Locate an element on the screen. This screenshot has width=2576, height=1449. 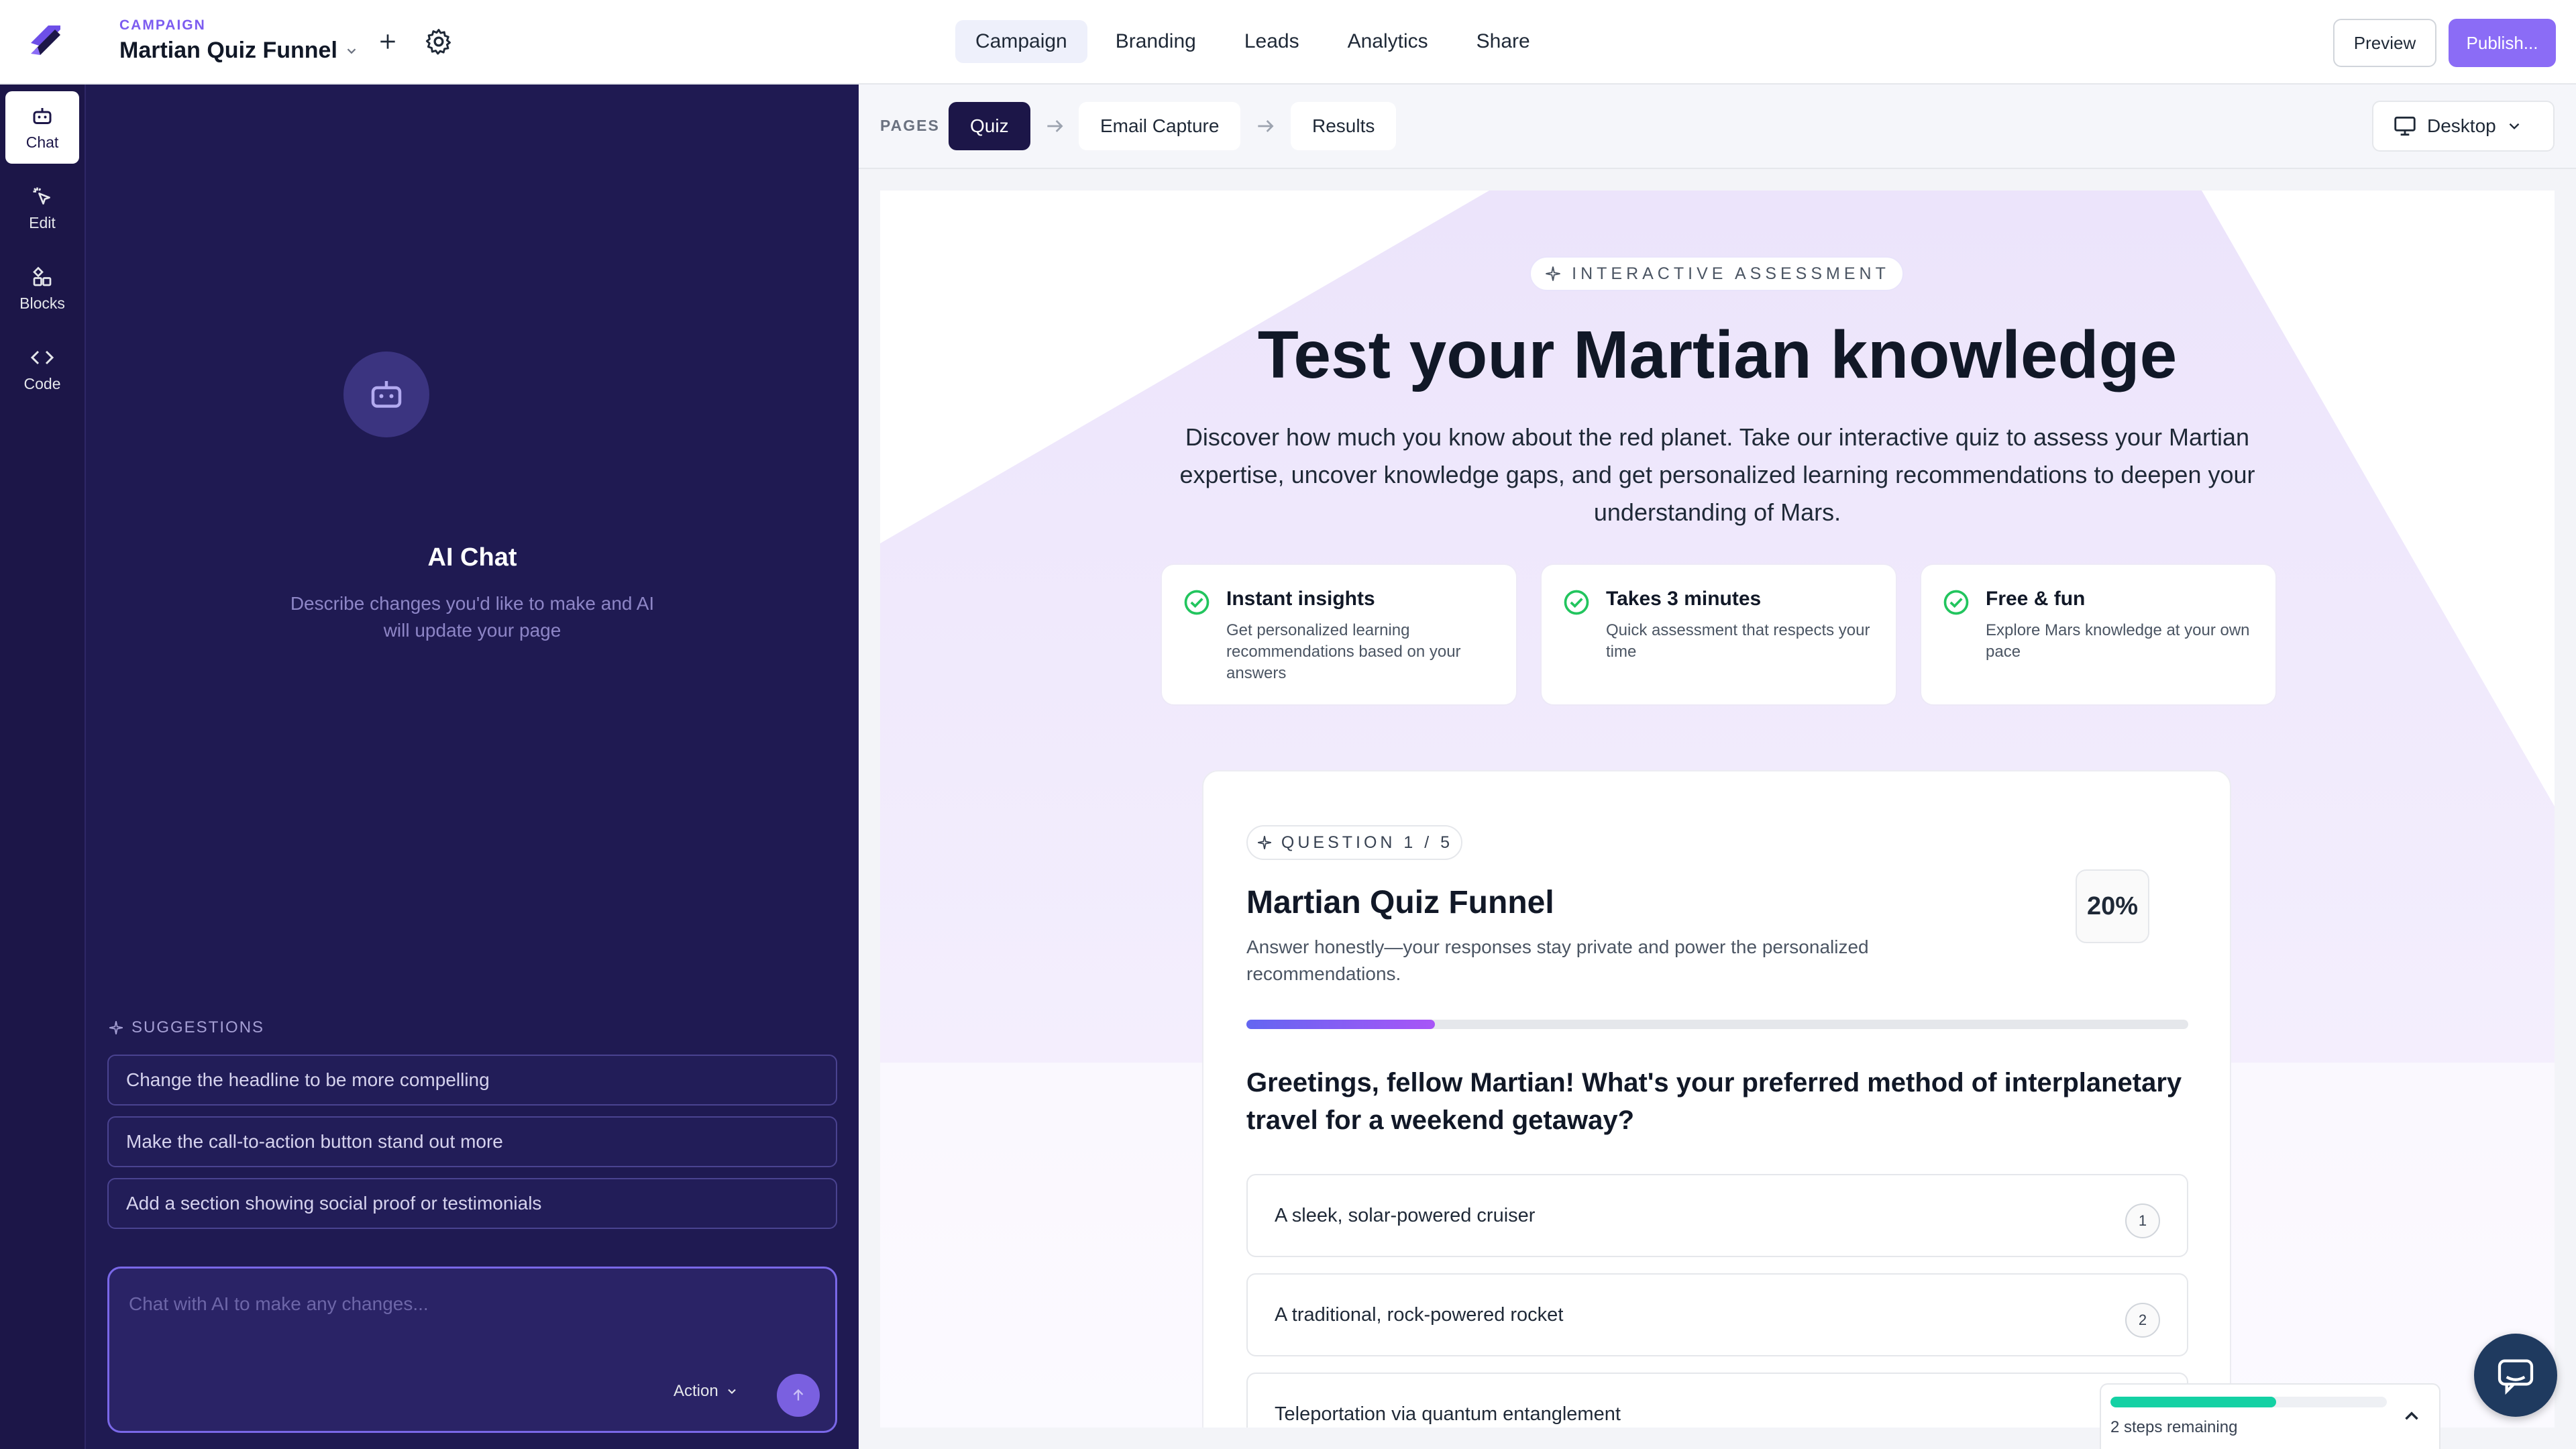
answer-option-text: Teleportation via quantum entanglement is located at coordinates (1448, 1414).